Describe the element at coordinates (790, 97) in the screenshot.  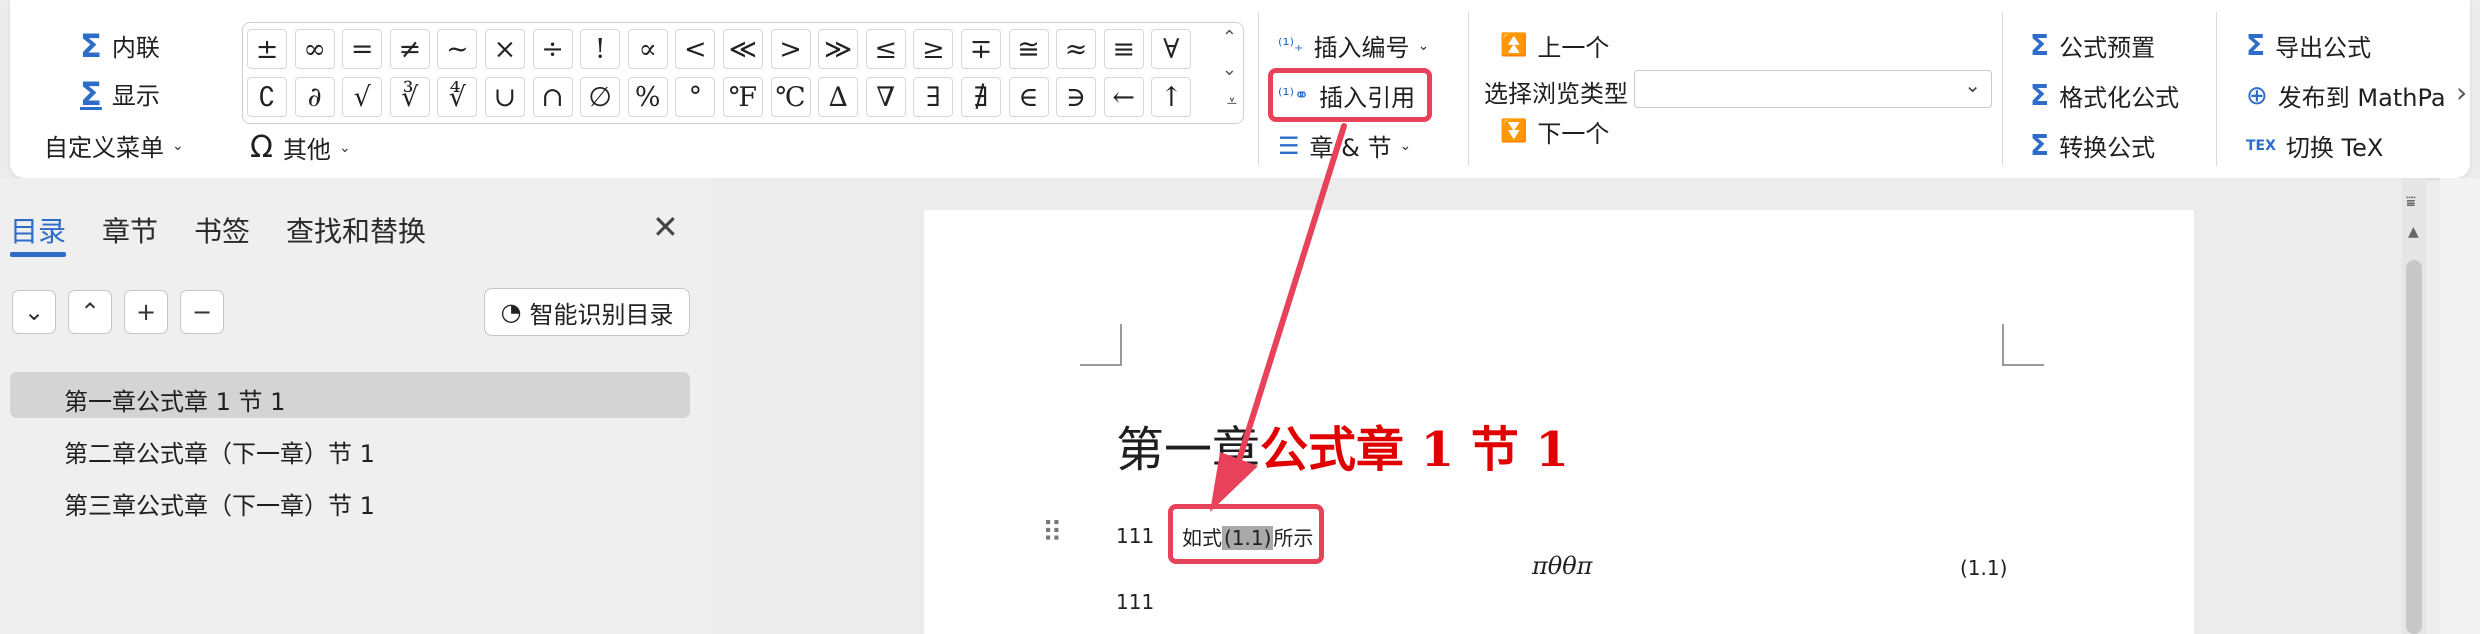
I see `symbol-button: ℃` at that location.